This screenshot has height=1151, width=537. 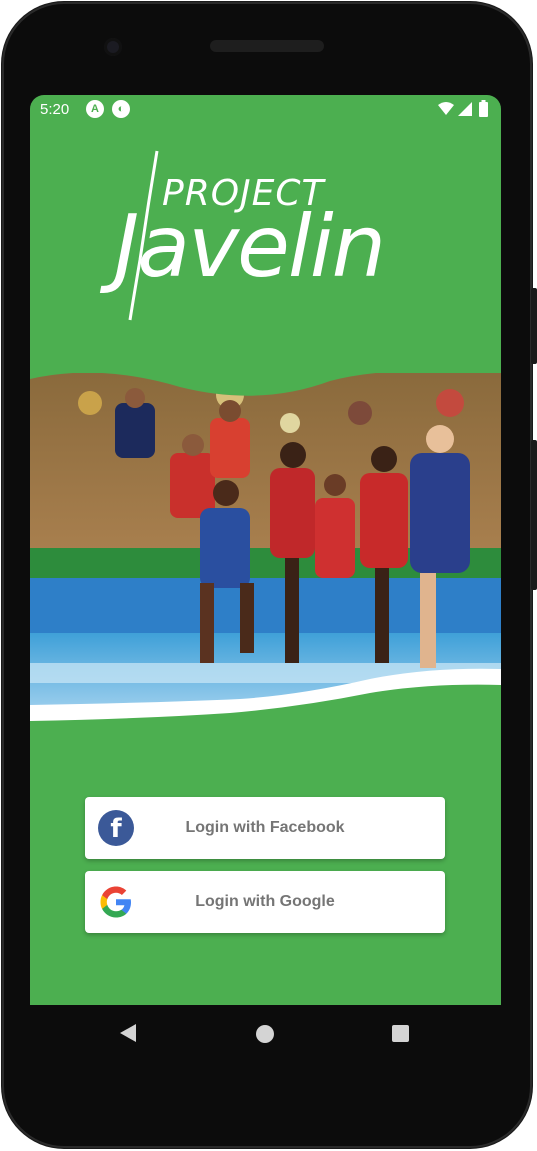 What do you see at coordinates (446, 108) in the screenshot?
I see `wifi-icon` at bounding box center [446, 108].